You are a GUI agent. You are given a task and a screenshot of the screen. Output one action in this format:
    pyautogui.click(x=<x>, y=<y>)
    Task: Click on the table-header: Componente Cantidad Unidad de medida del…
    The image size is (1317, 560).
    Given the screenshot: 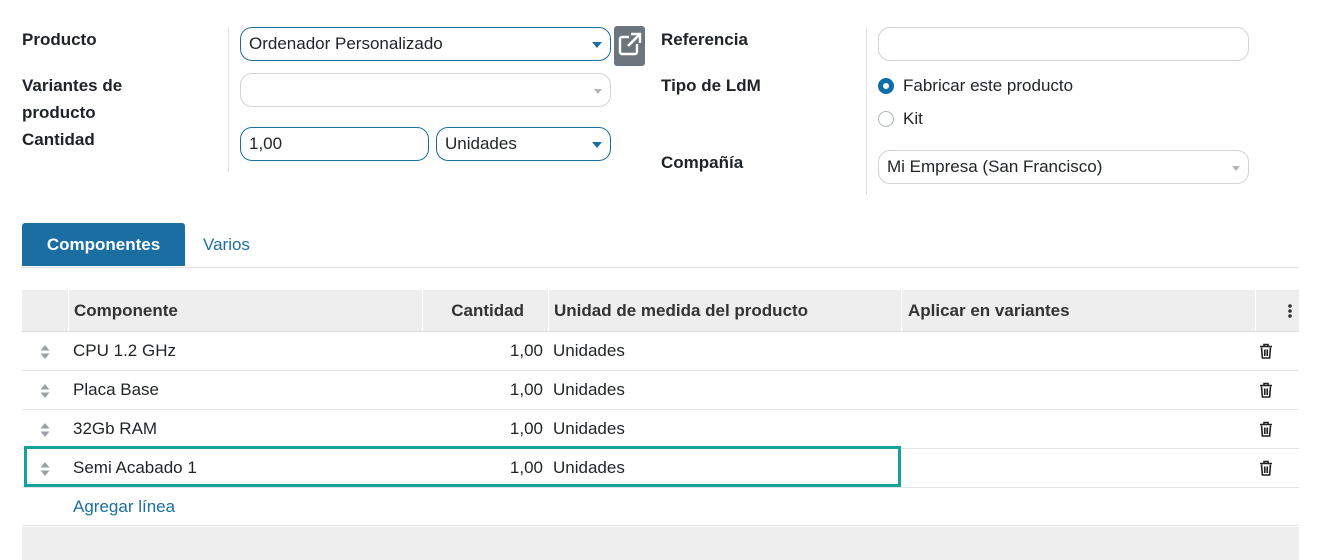 What is the action you would take?
    pyautogui.click(x=660, y=311)
    